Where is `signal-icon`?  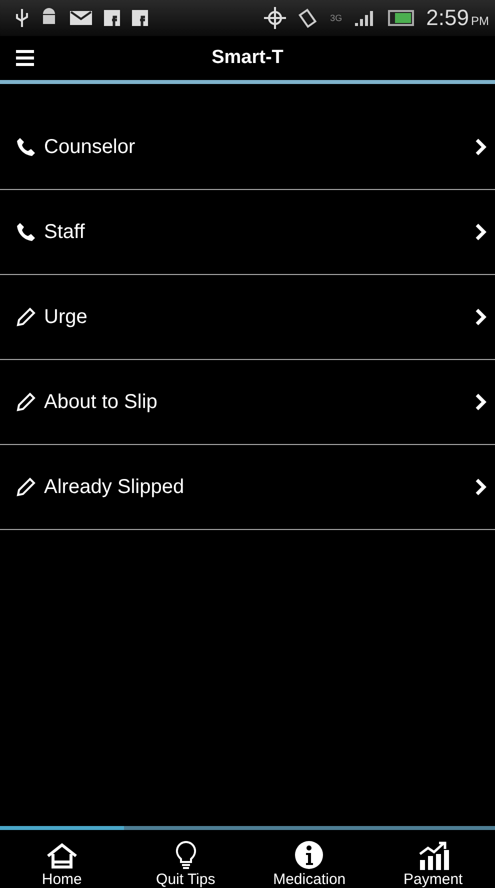
signal-icon is located at coordinates (364, 18).